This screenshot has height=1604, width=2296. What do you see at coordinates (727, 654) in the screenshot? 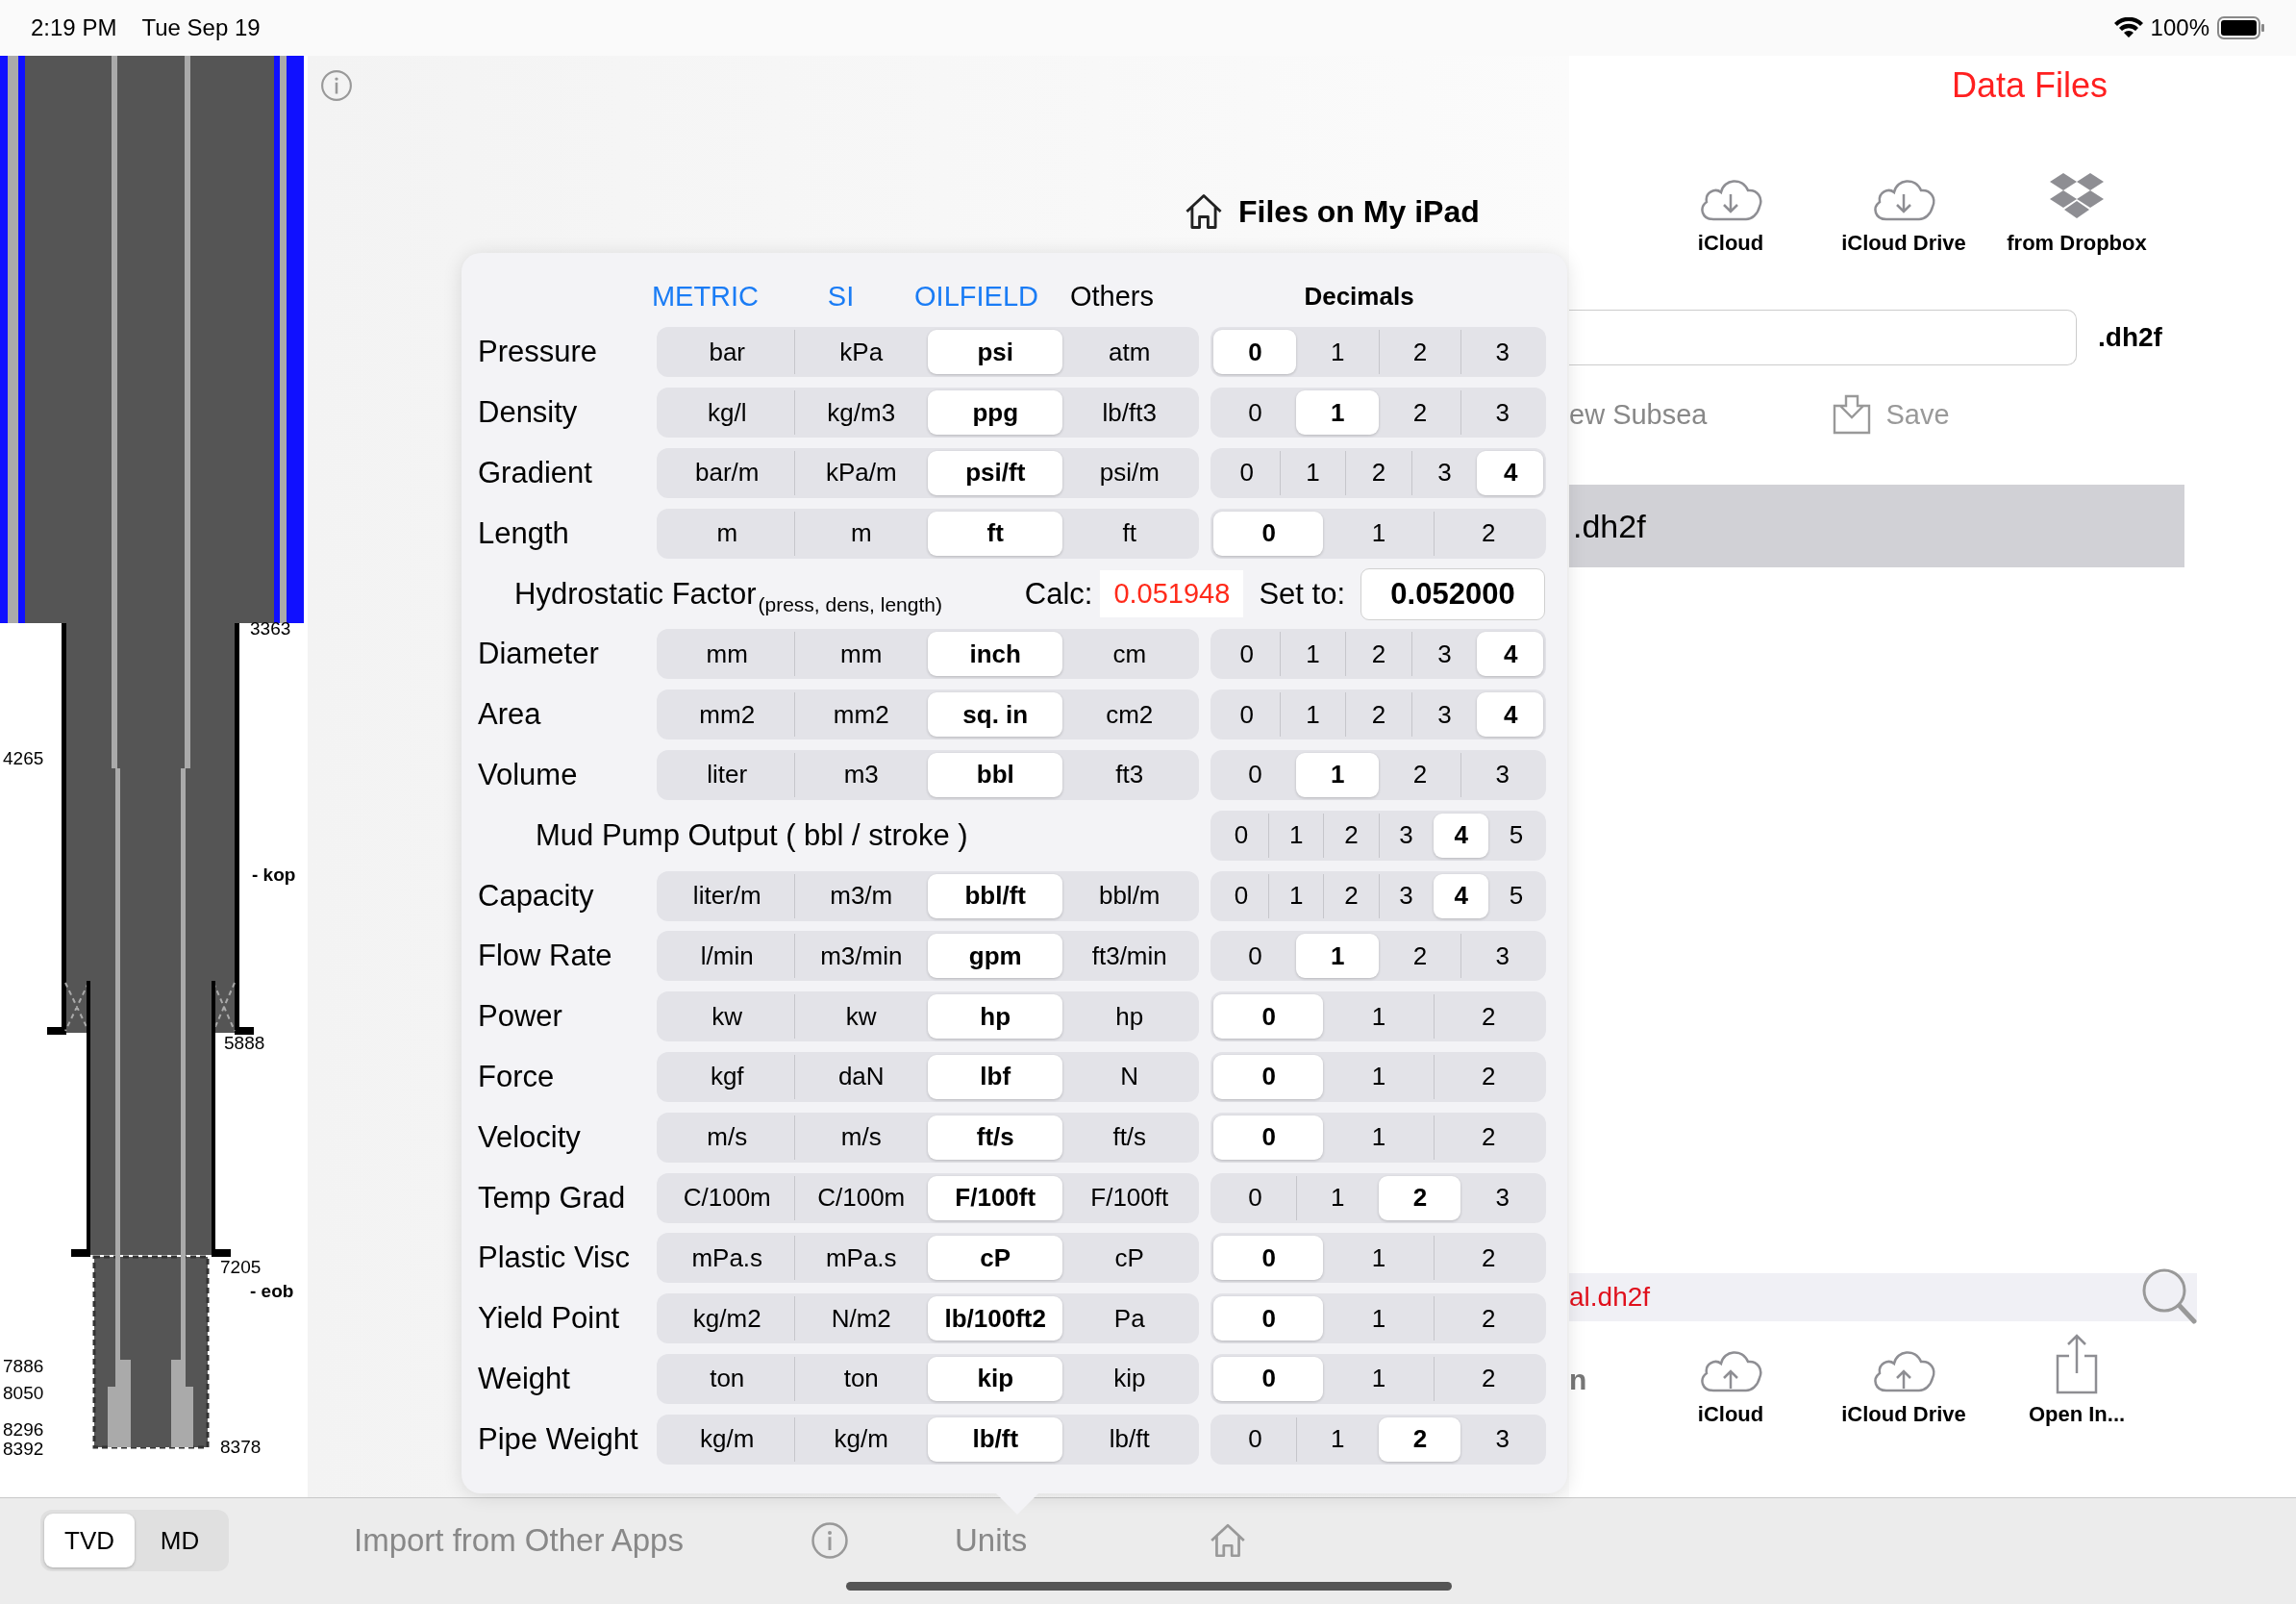
I see `unit-option: mm` at bounding box center [727, 654].